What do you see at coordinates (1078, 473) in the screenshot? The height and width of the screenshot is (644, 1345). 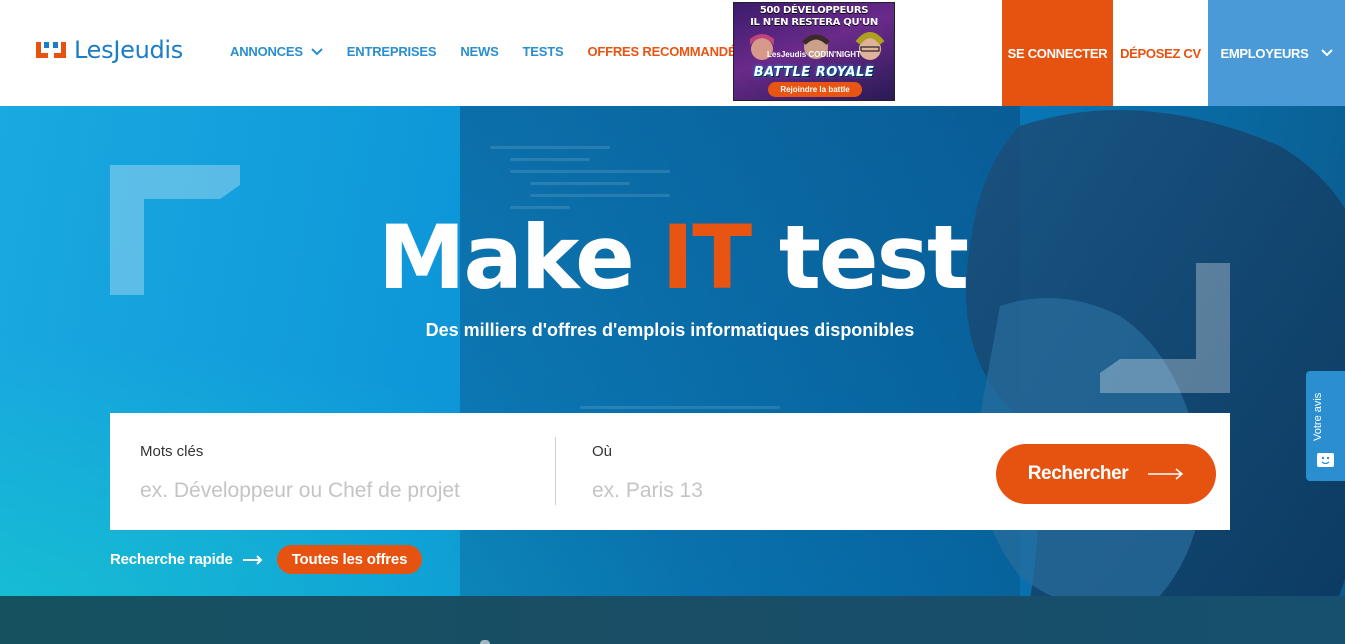 I see `search-button-label: Rechercher` at bounding box center [1078, 473].